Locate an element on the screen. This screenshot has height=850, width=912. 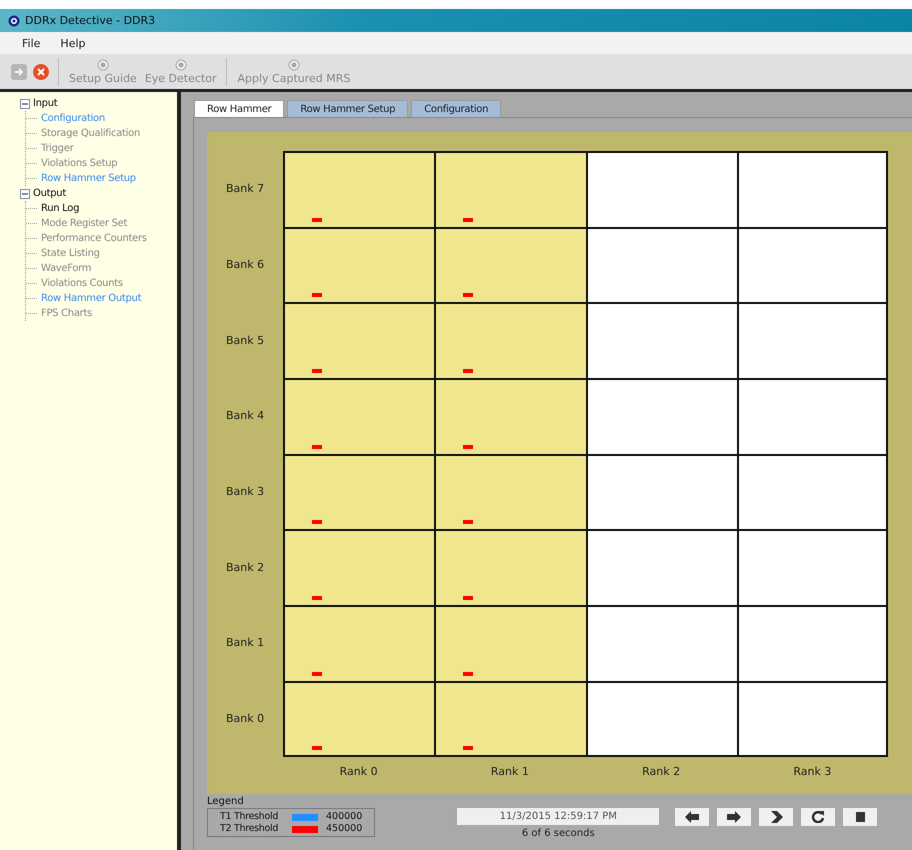
rank-label: Rank 0 is located at coordinates (358, 772).